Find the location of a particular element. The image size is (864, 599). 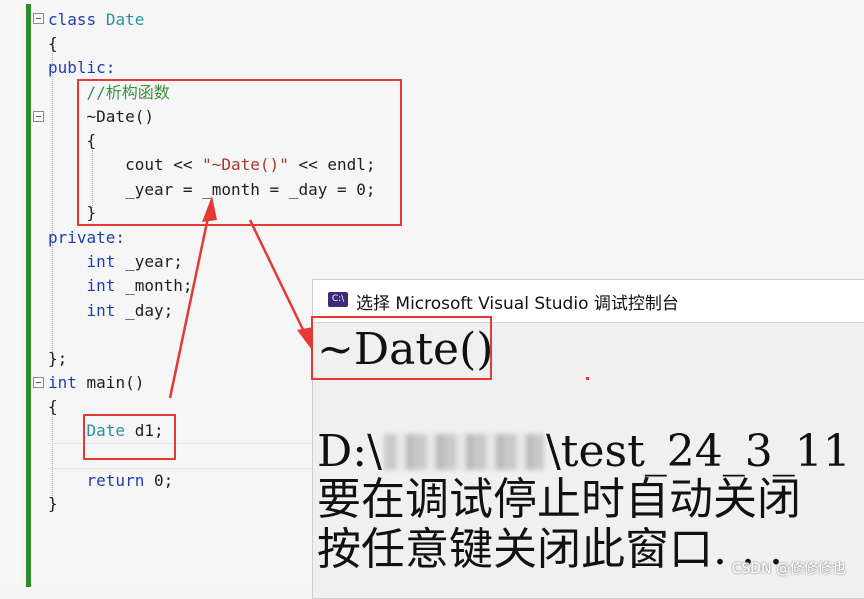

output-highlight-box is located at coordinates (401, 348).